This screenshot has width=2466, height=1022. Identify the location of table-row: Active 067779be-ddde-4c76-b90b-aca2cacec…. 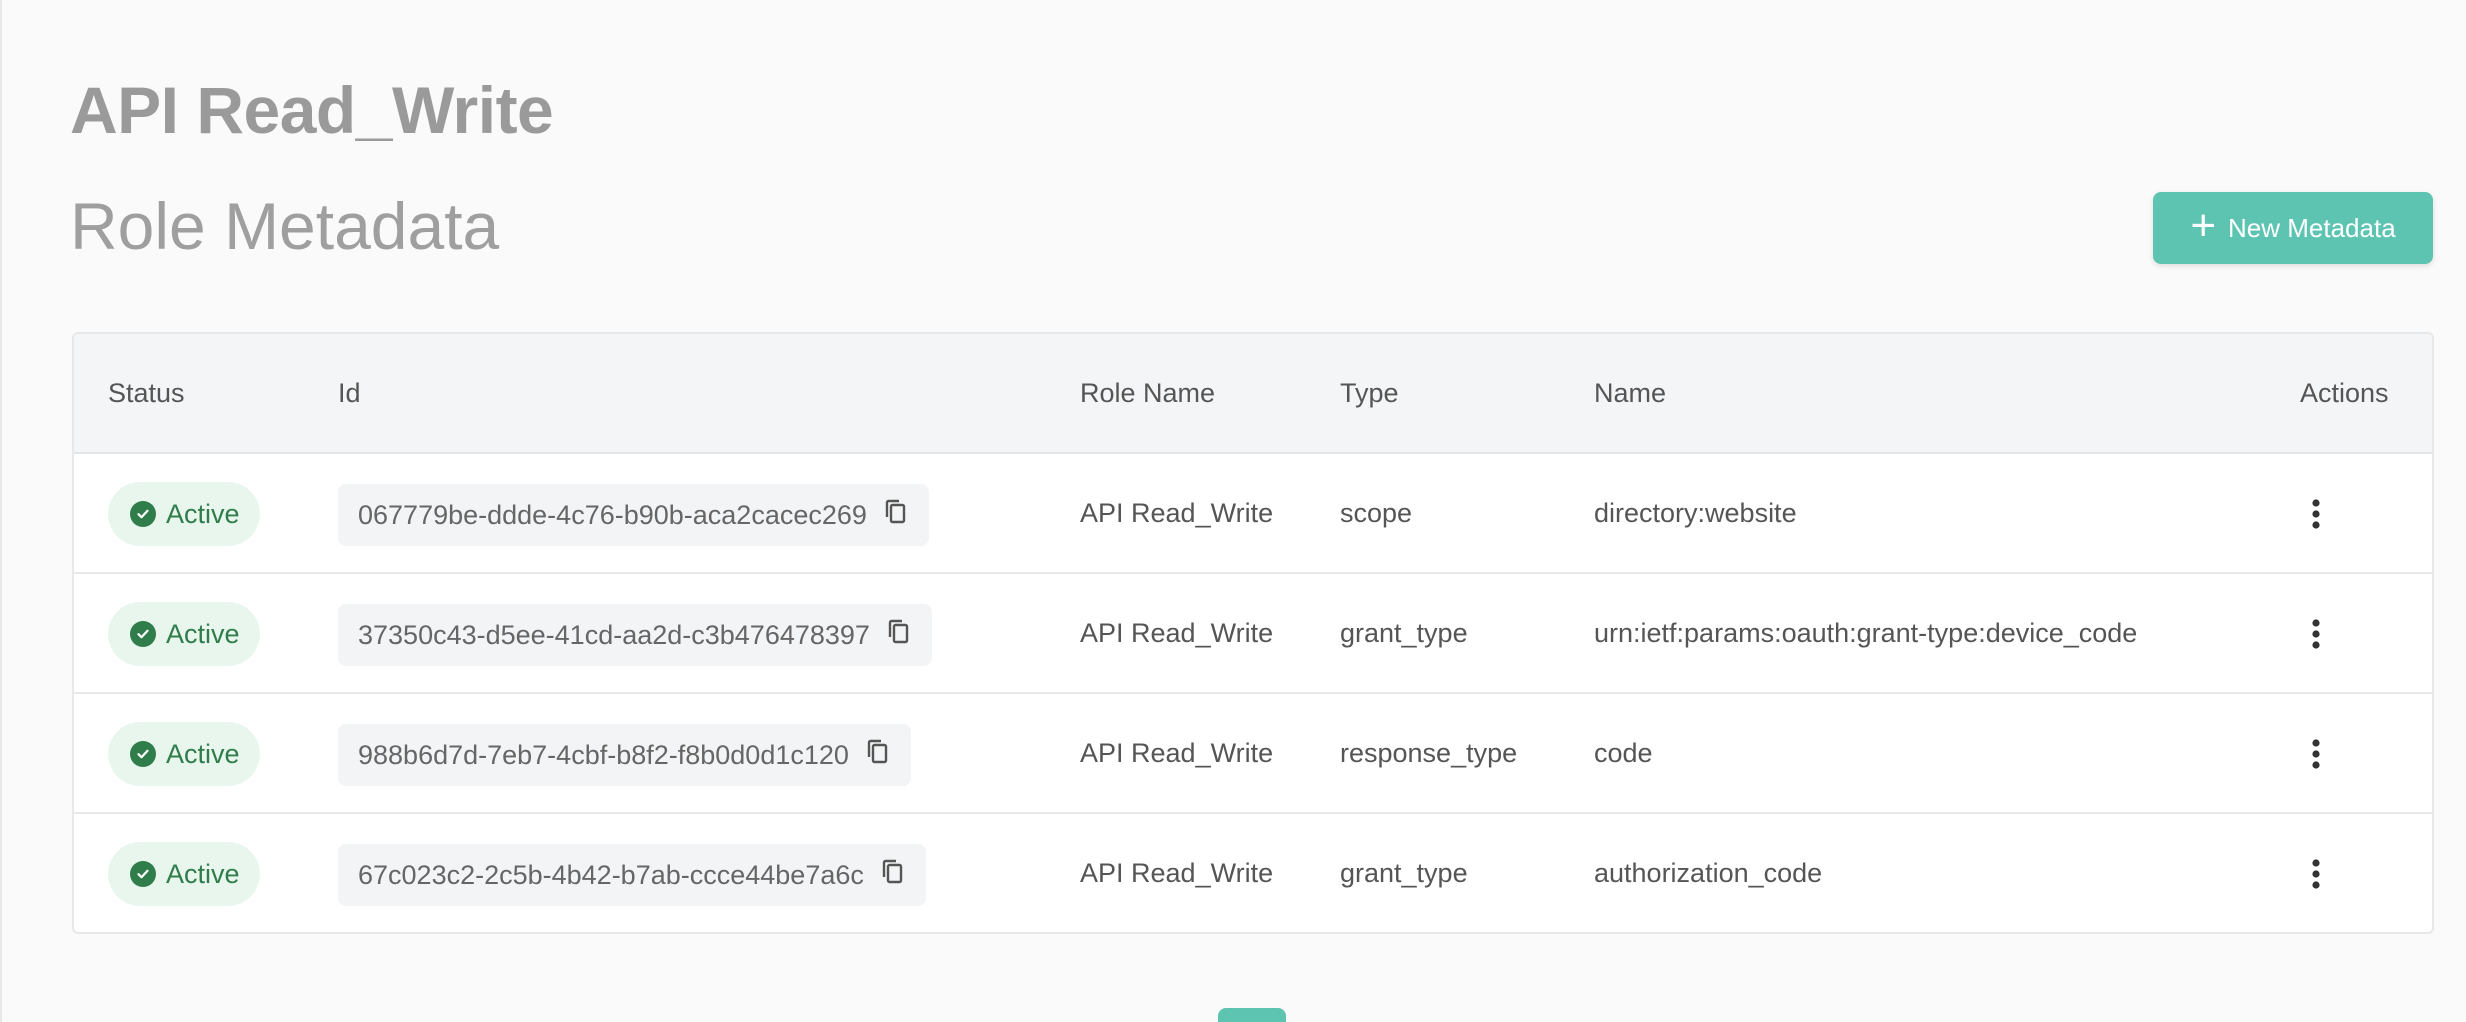
(1253, 514).